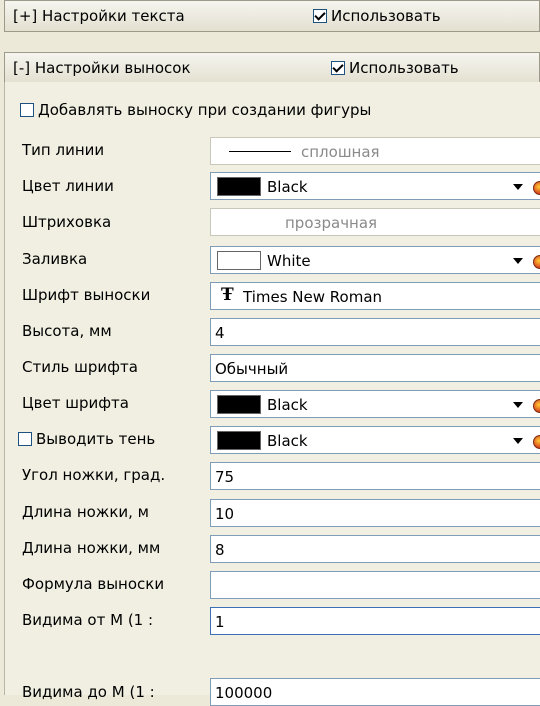 The height and width of the screenshot is (706, 540). I want to click on hatching-value: прозрачная, so click(331, 223).